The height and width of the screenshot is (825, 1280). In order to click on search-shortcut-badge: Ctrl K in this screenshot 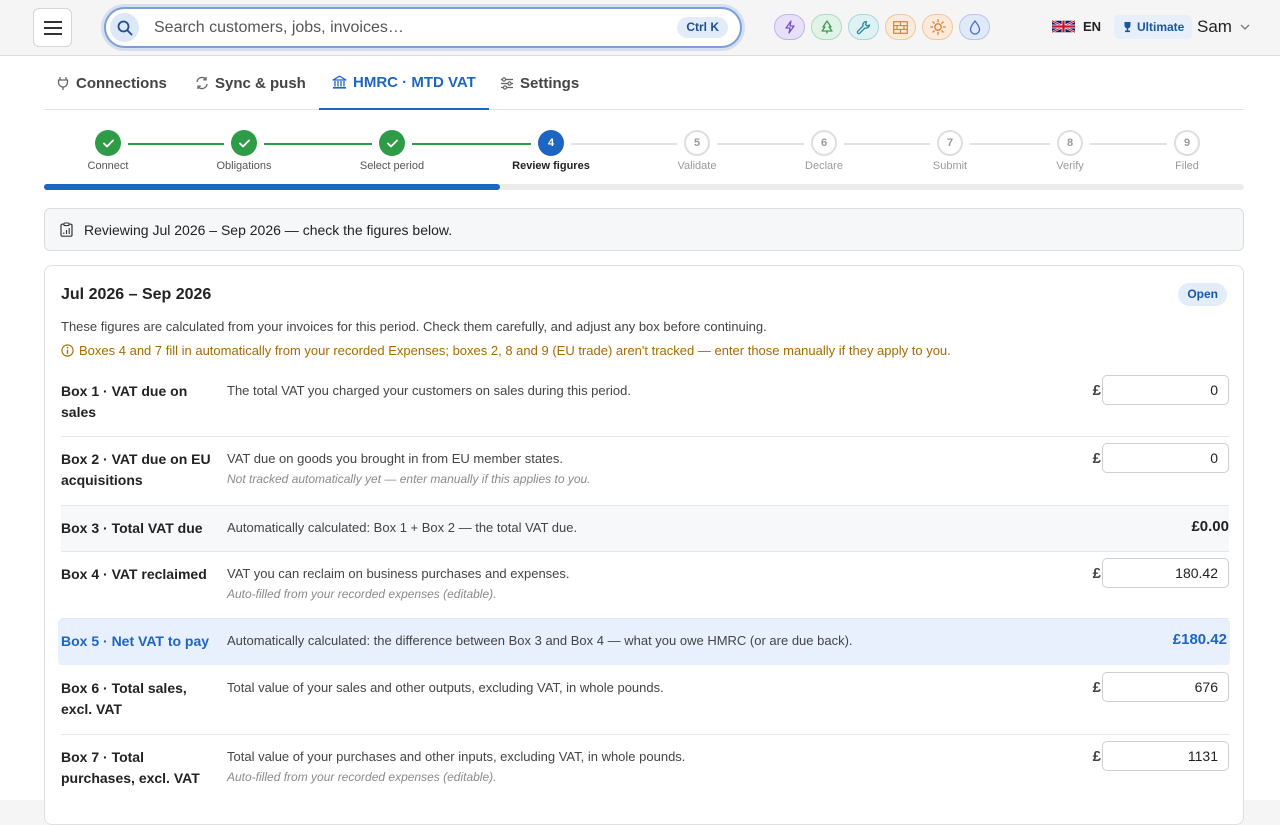, I will do `click(702, 27)`.